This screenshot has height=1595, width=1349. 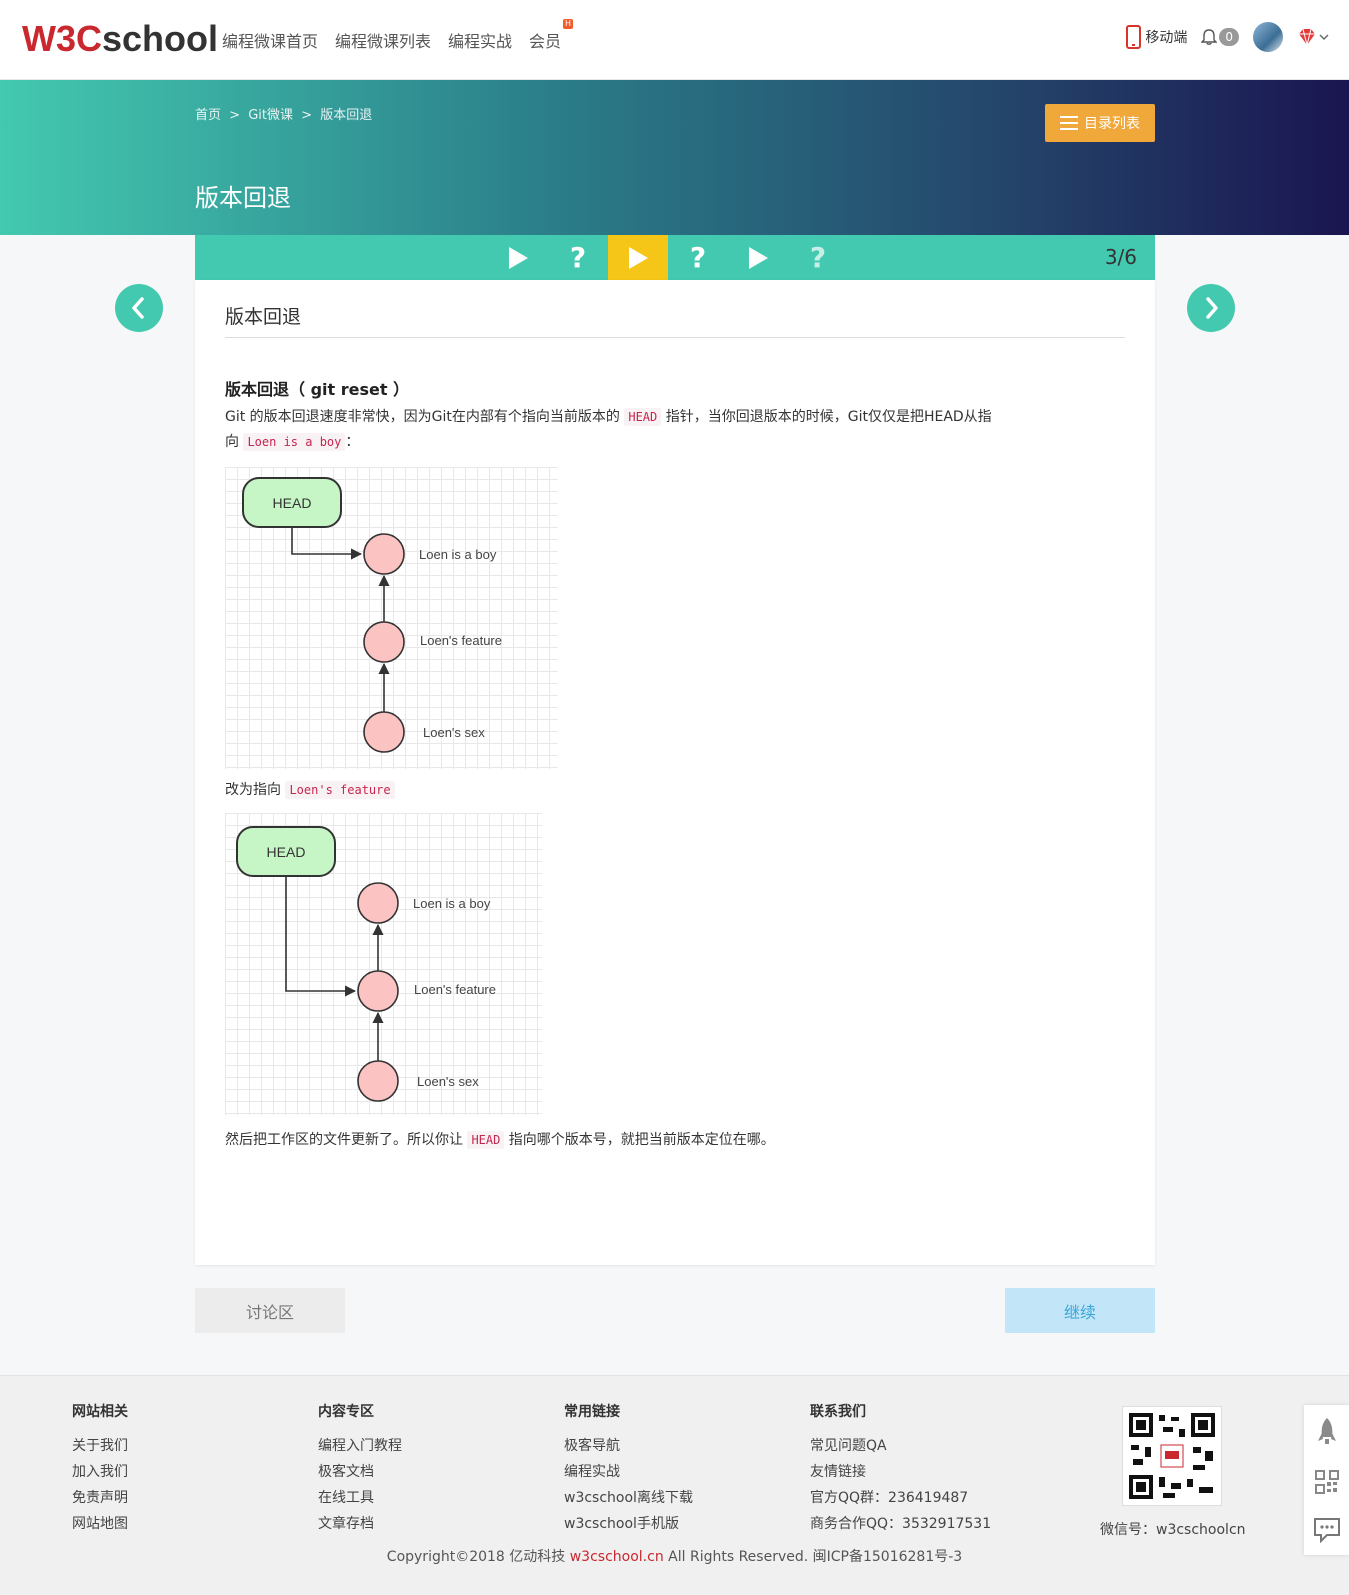 I want to click on copyright-text: All Rights Reserved. 闽ICP备15016281号-3, so click(x=813, y=1557).